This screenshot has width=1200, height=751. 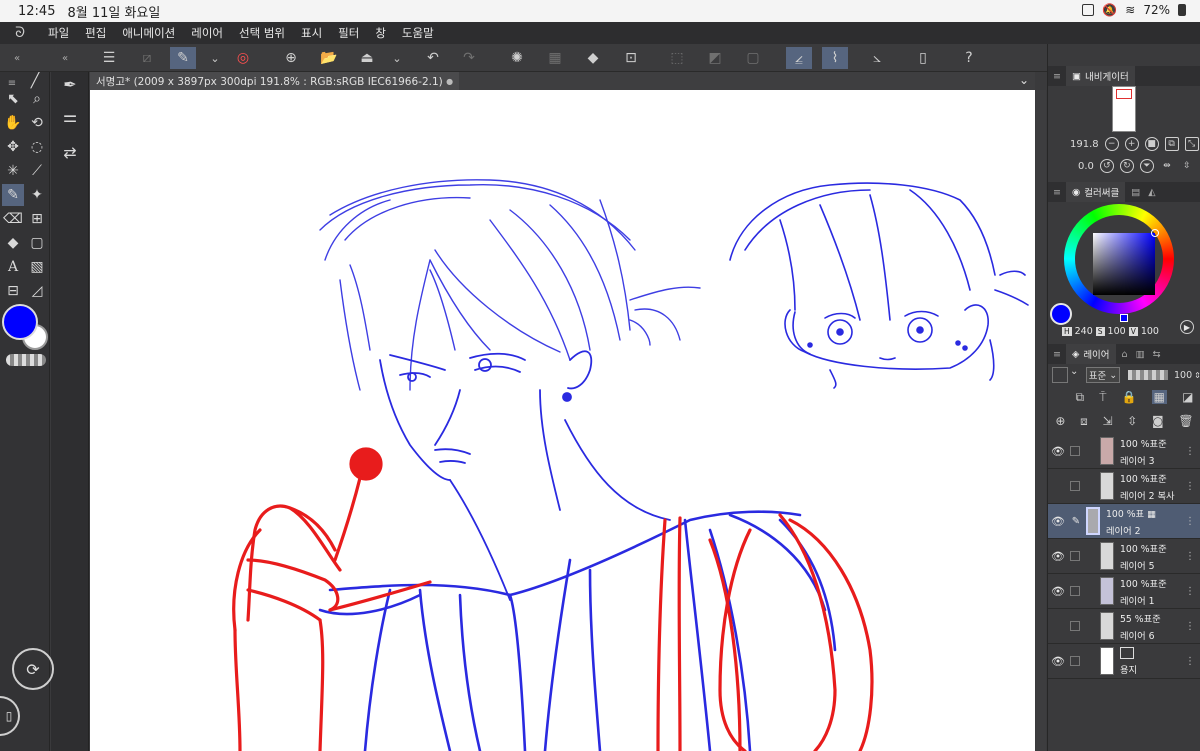 What do you see at coordinates (1171, 144) in the screenshot?
I see `fit-icon: ⧉` at bounding box center [1171, 144].